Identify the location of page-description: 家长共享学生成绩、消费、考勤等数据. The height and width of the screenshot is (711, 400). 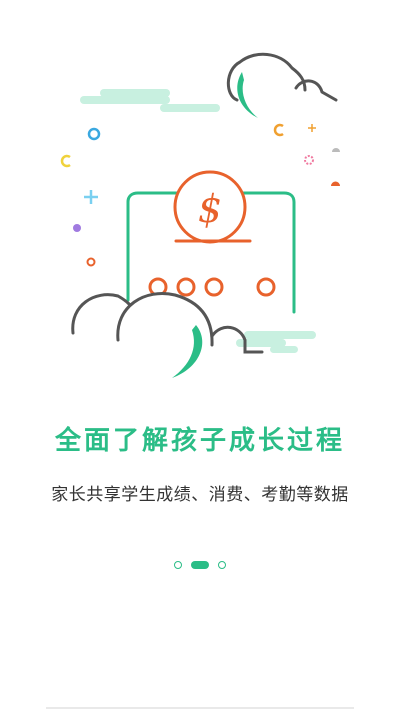
(200, 495).